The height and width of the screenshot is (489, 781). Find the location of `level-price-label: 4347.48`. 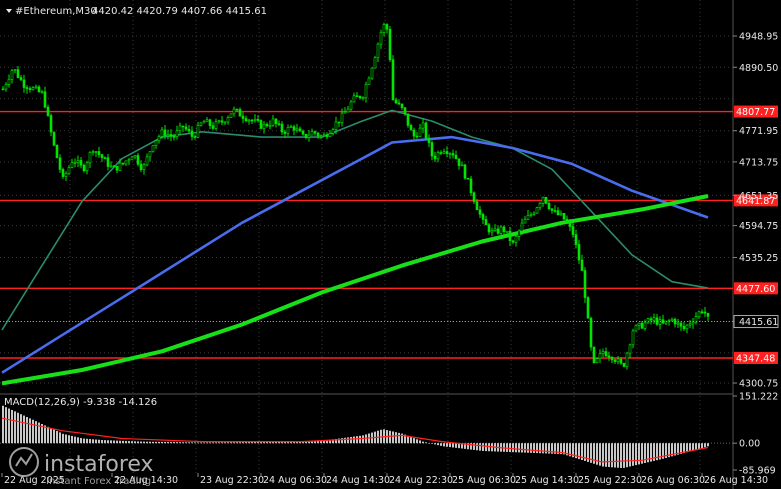

level-price-label: 4347.48 is located at coordinates (755, 359).